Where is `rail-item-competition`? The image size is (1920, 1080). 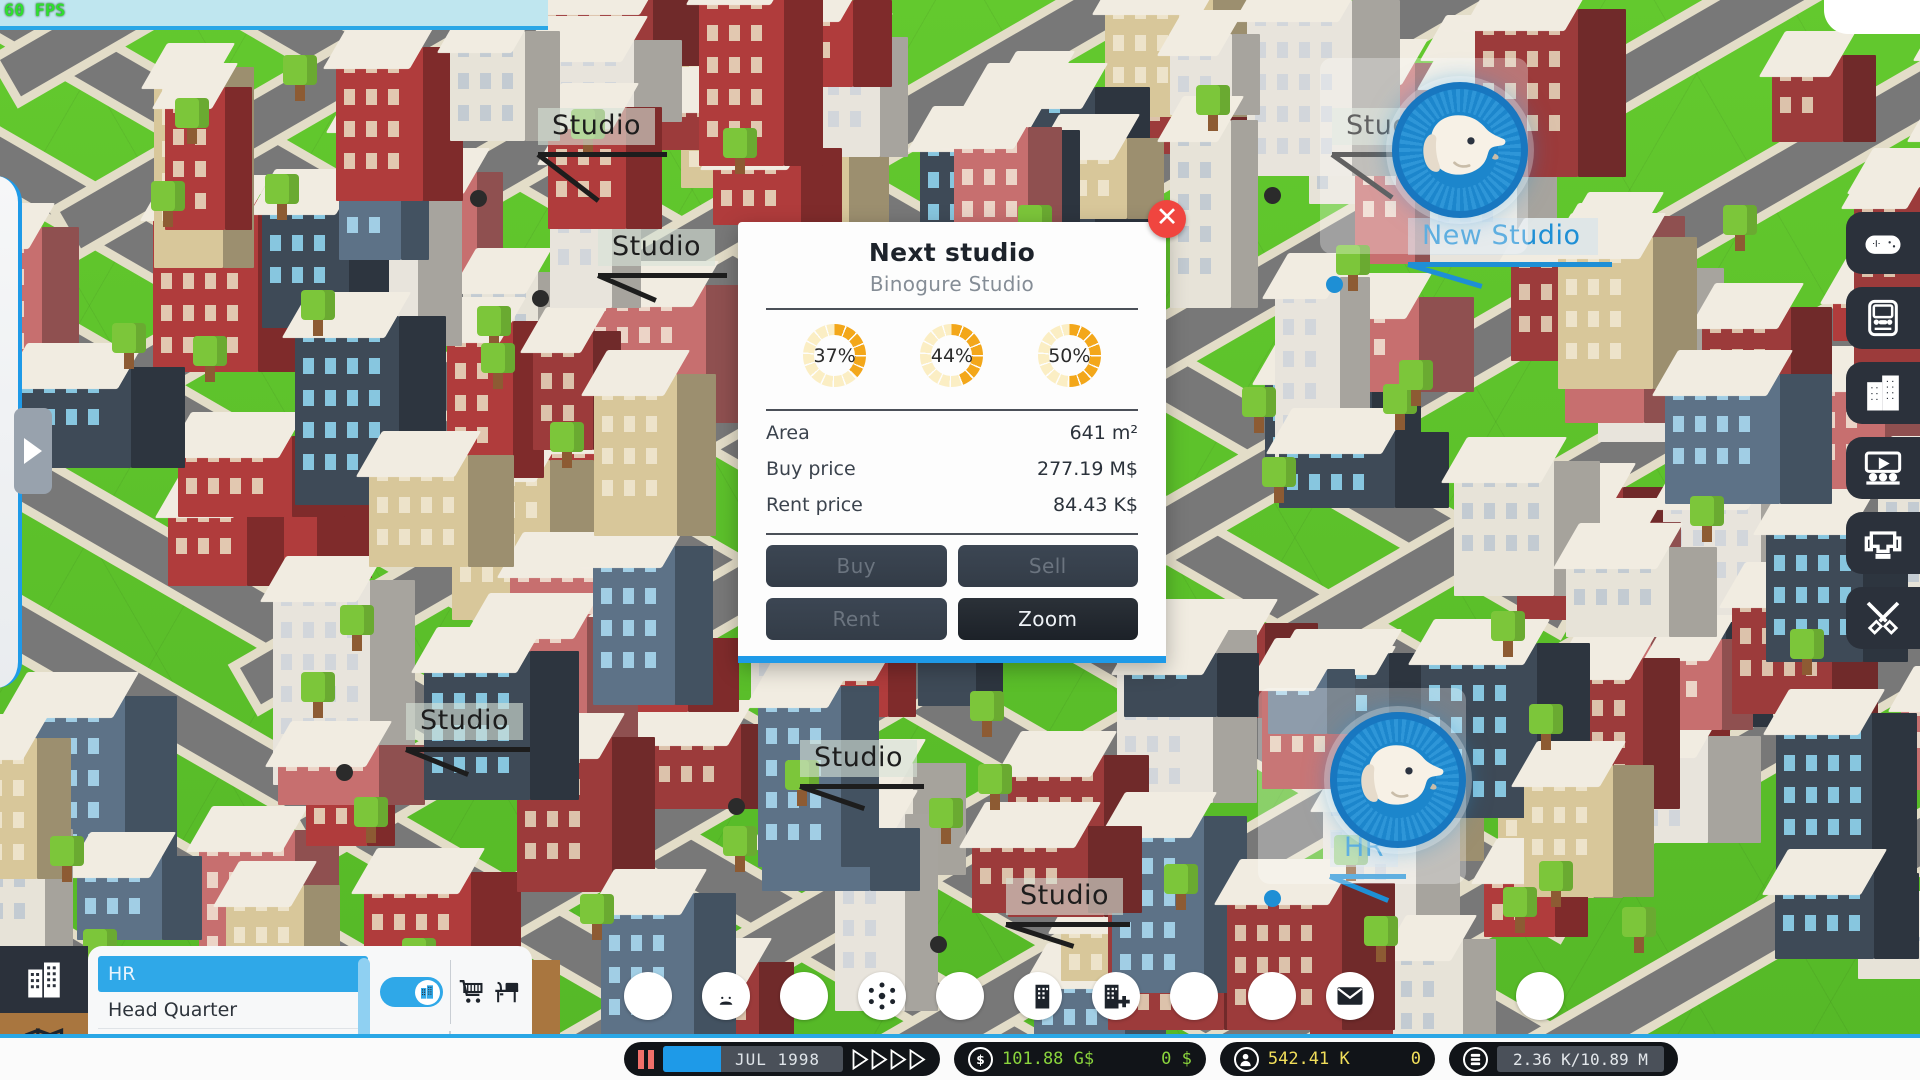
rail-item-competition is located at coordinates (1883, 618).